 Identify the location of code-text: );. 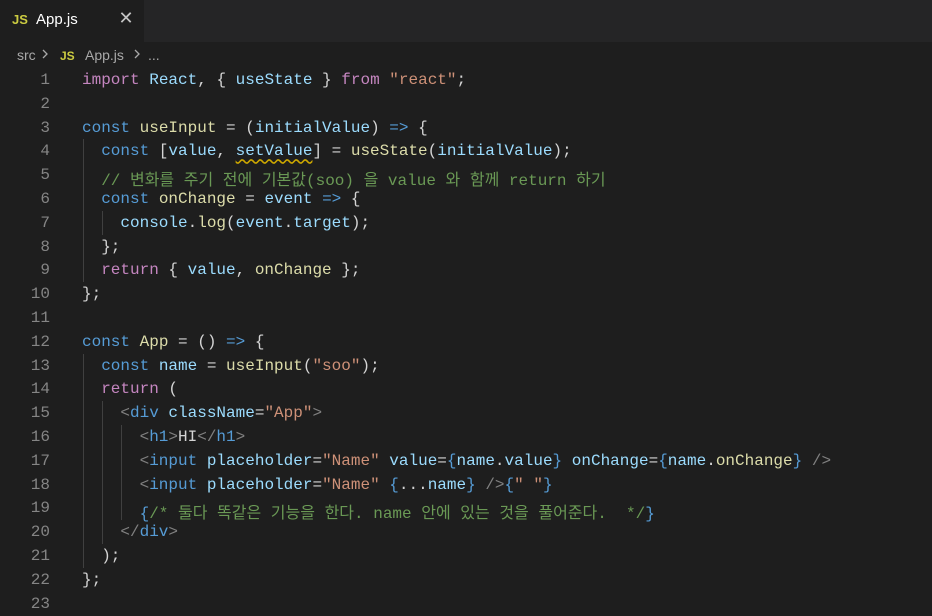
(110, 556).